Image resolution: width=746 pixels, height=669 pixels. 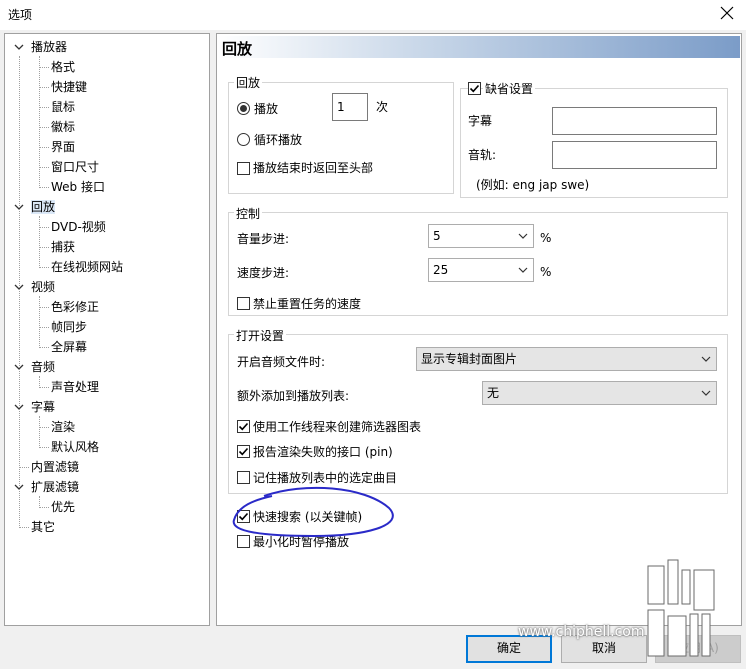 I want to click on tree-item: 鼠标, so click(x=63, y=107).